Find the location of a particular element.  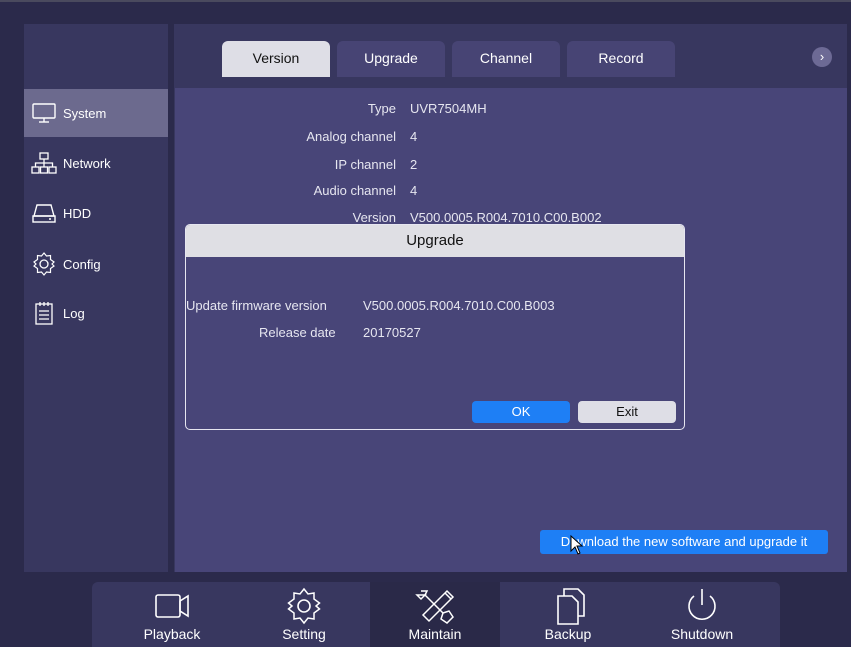

tab-version: Version is located at coordinates (276, 59).